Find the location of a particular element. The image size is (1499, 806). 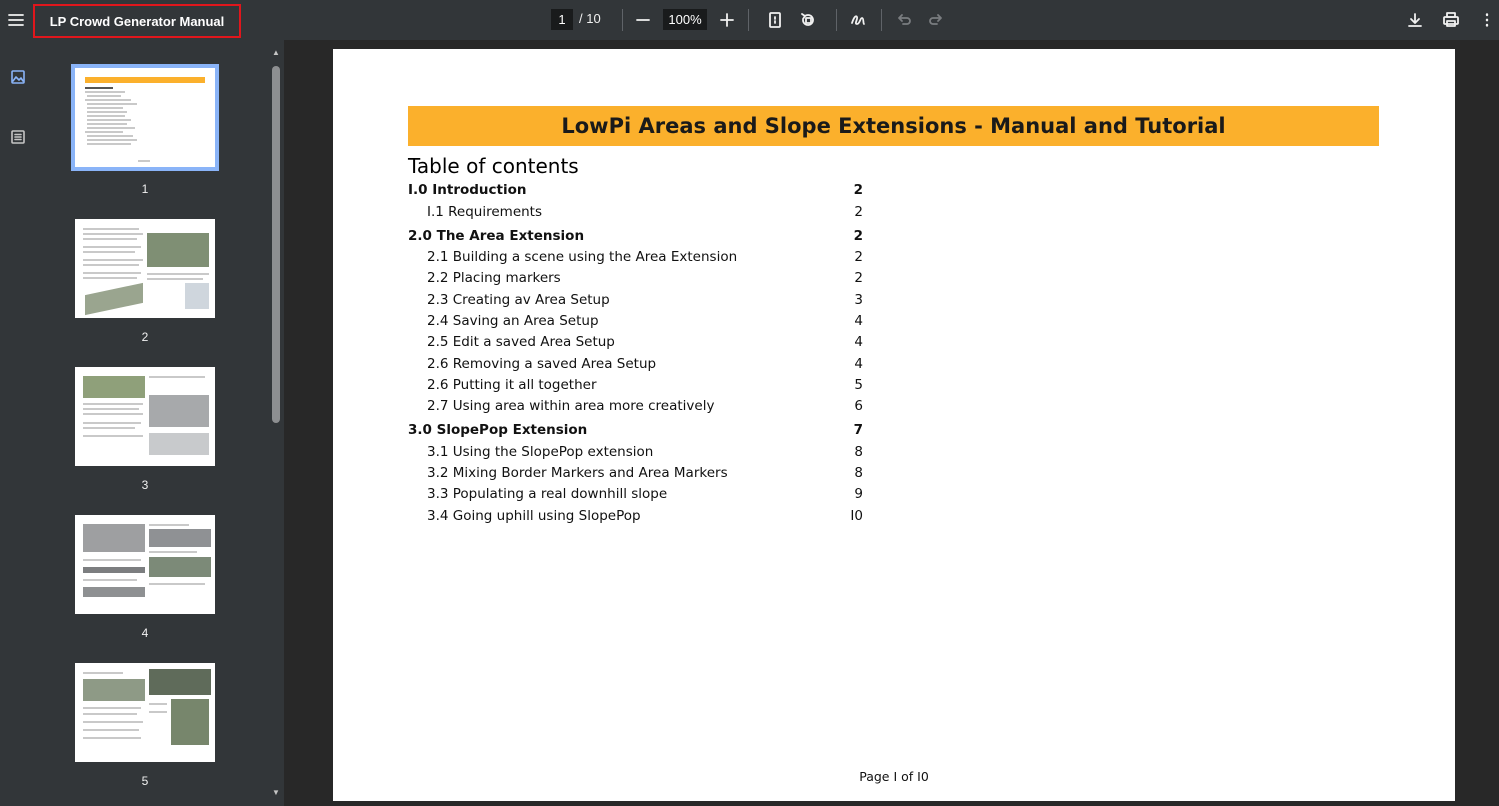

thumbnail-label: 1 is located at coordinates (145, 189).